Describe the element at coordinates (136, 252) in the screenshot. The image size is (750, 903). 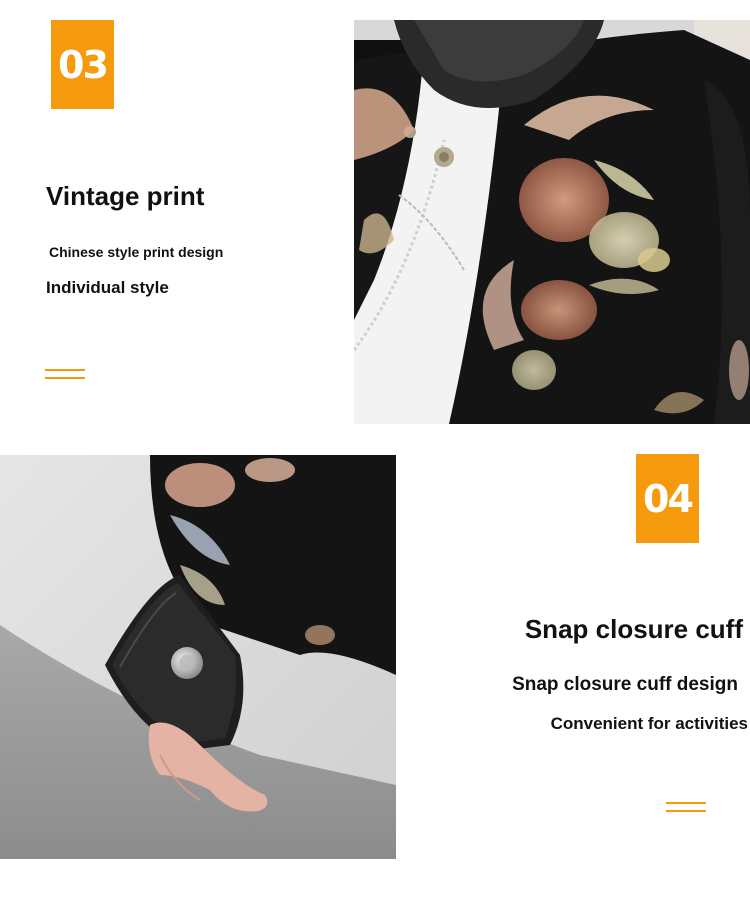
I see `feature-description-line-1: Chinese style print design` at that location.